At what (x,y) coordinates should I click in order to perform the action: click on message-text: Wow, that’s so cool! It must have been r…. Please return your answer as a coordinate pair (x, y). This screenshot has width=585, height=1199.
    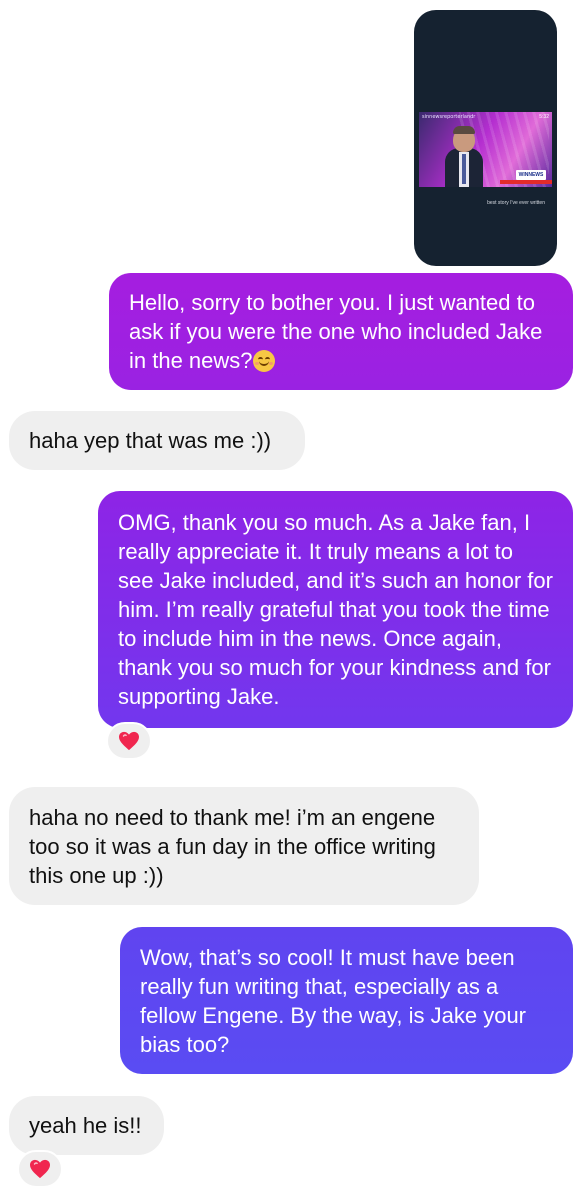
    Looking at the image, I should click on (333, 1000).